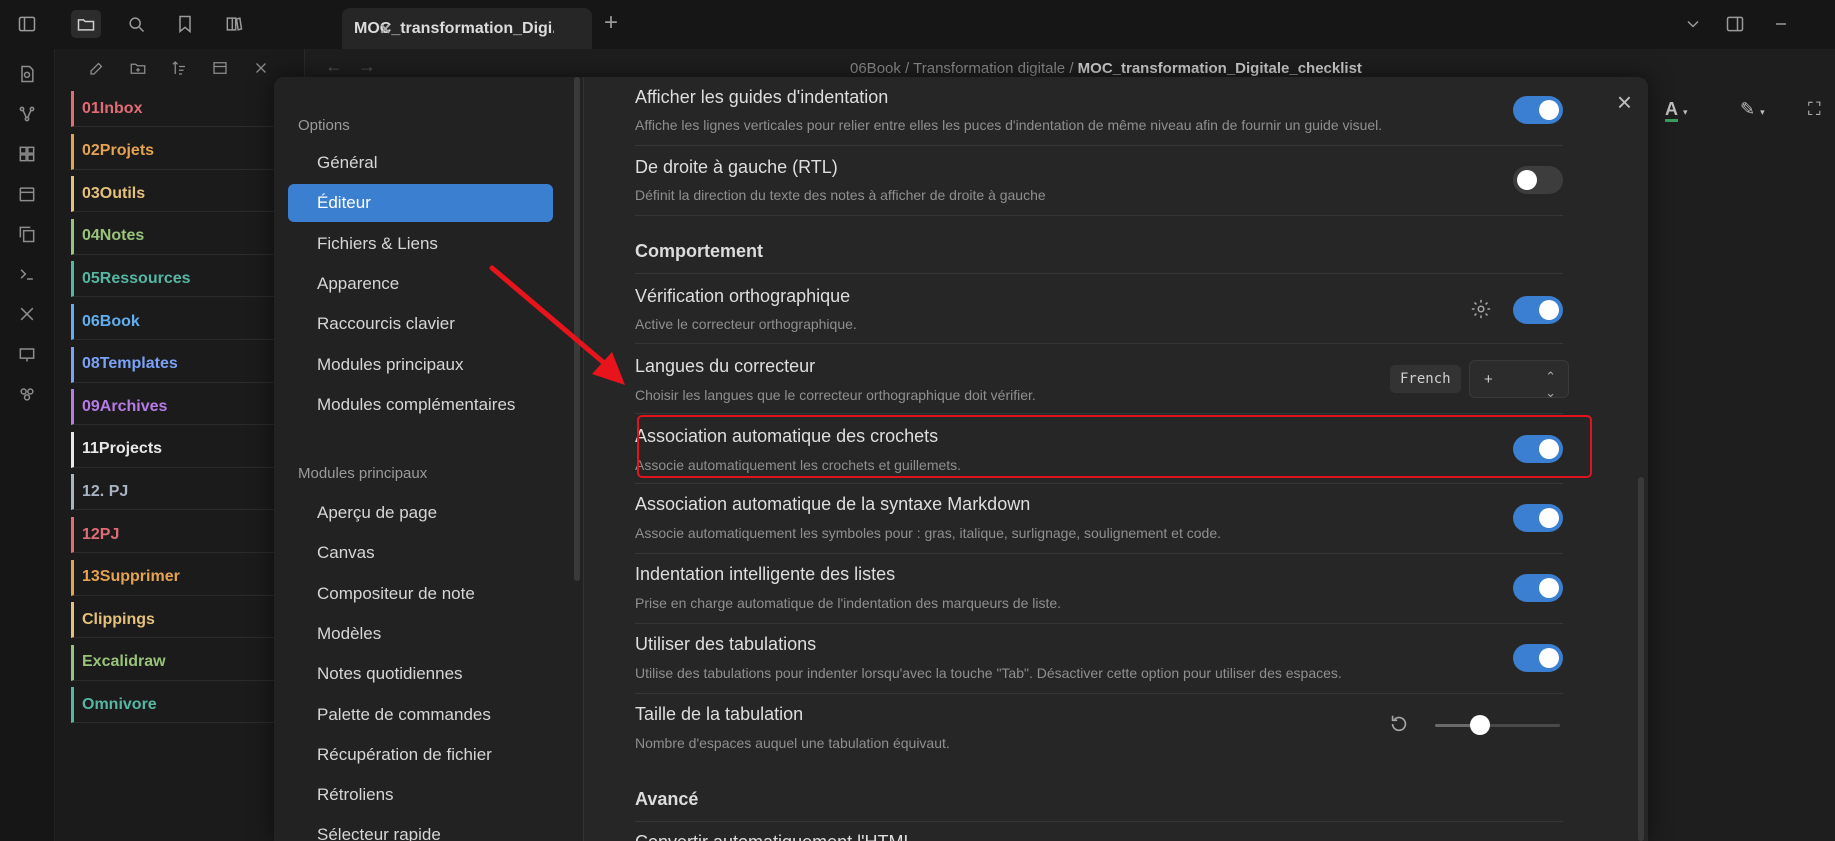 The image size is (1835, 841). I want to click on folder-item: Clippings, so click(188, 620).